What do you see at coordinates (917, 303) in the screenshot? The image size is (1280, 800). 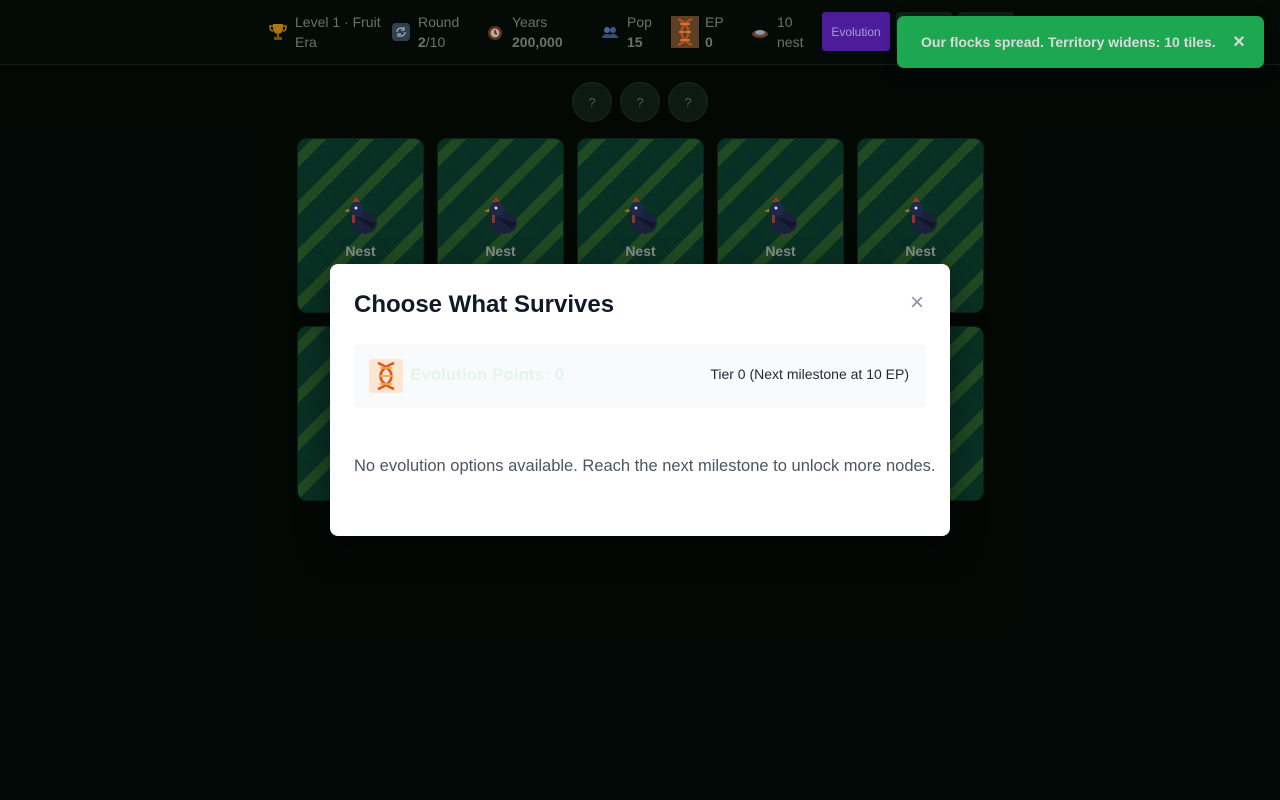 I see `modal-close-icon: ×` at bounding box center [917, 303].